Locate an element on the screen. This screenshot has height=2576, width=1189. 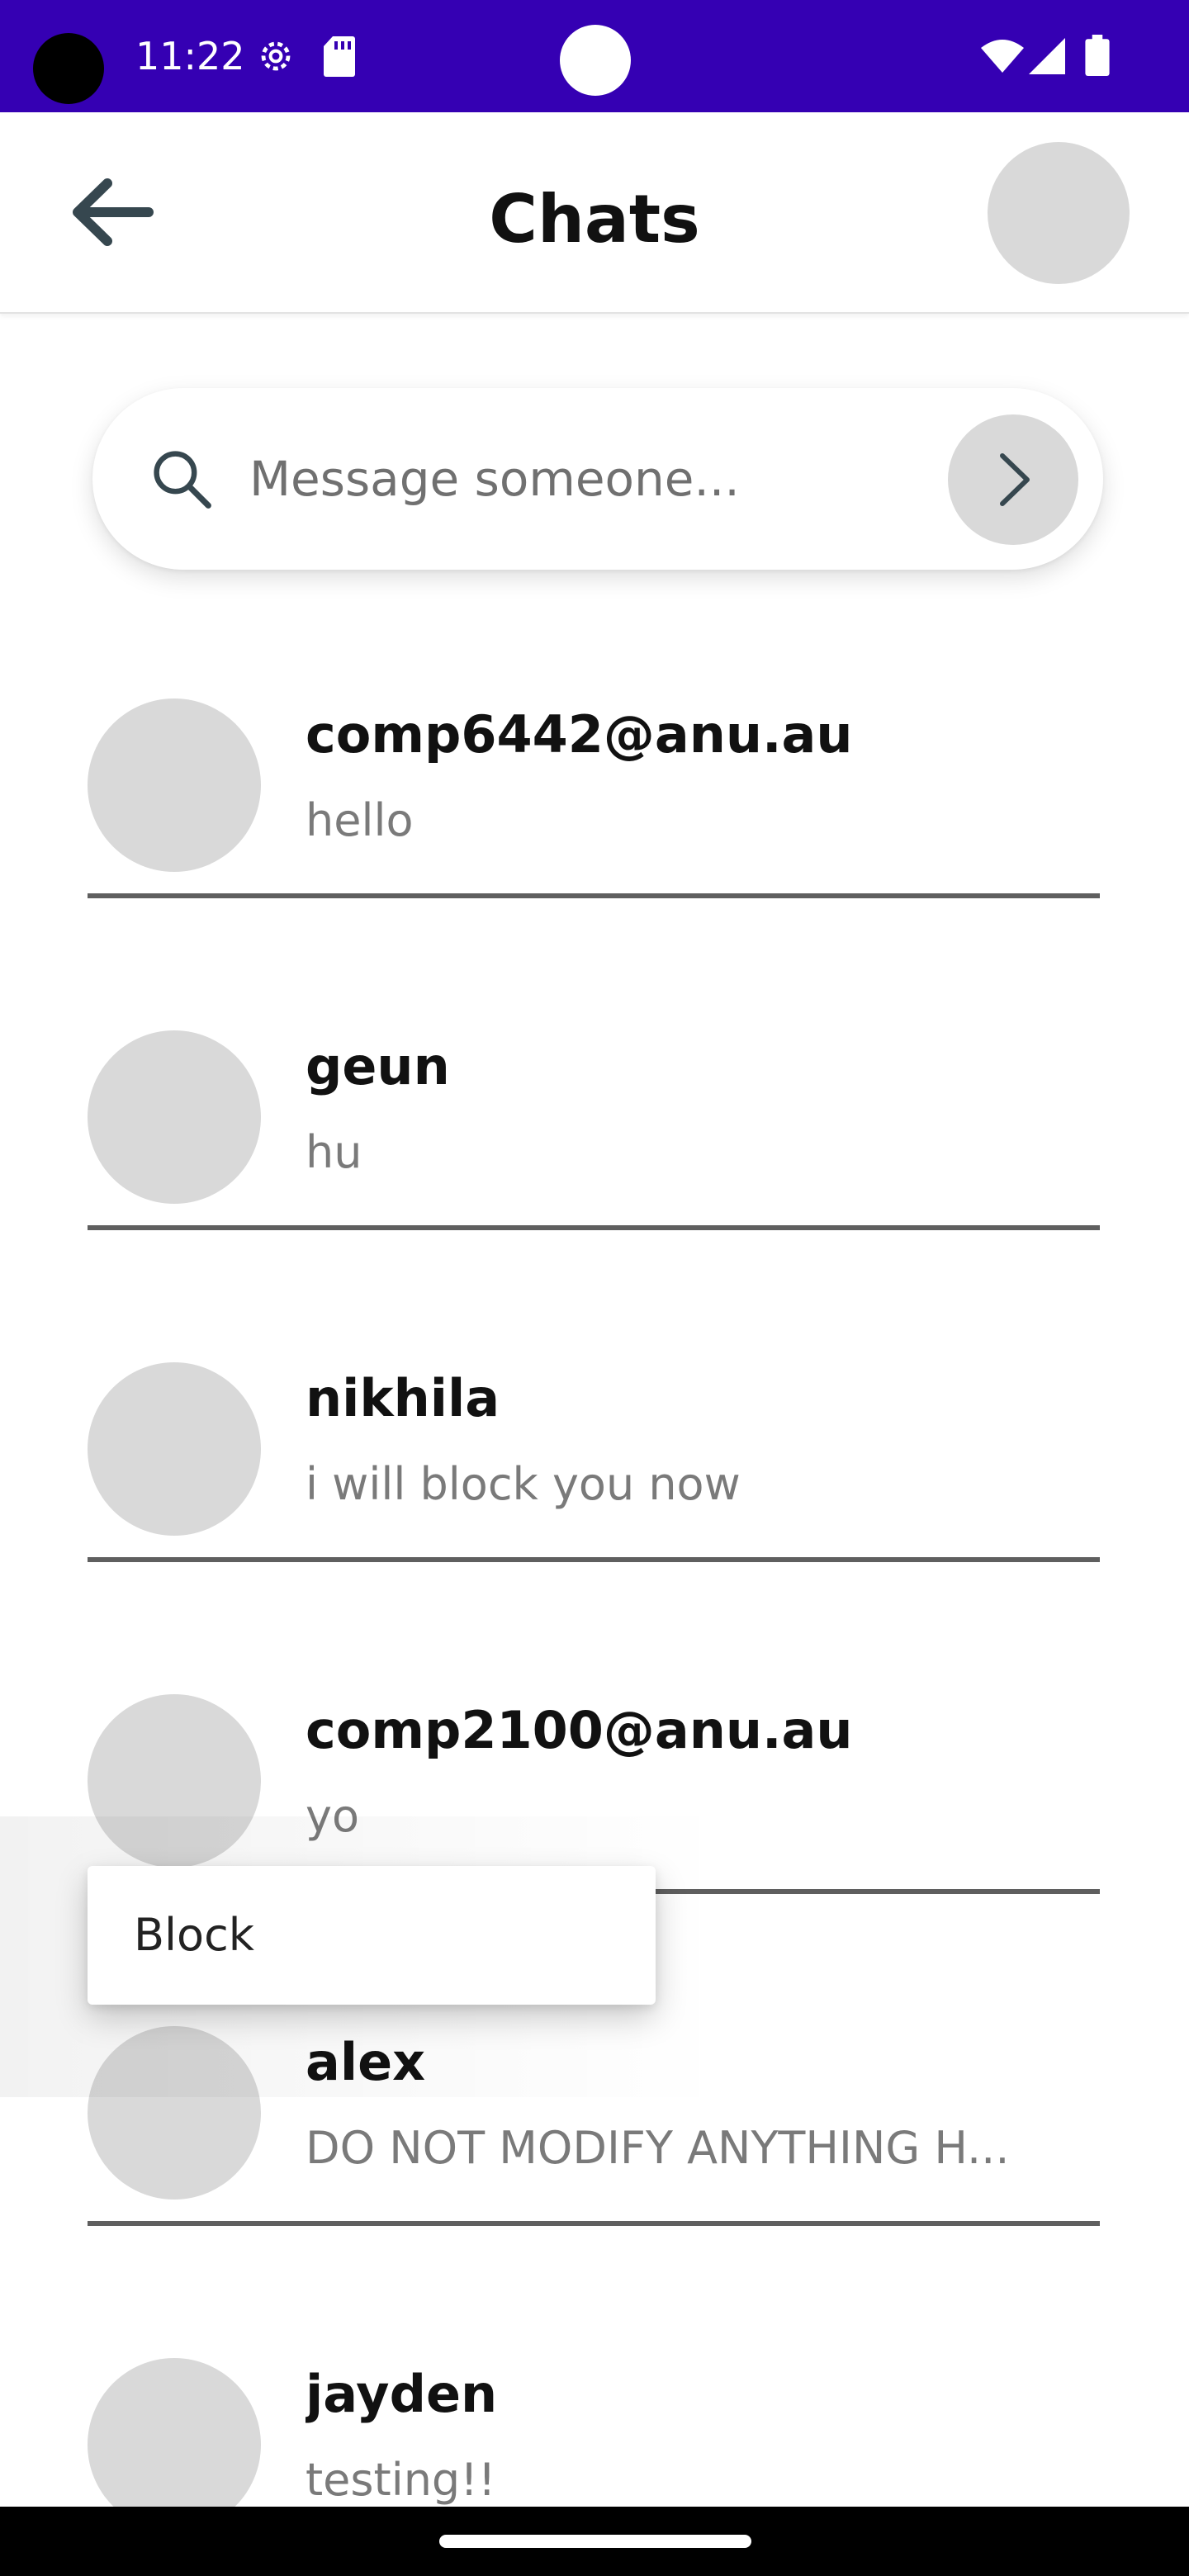
start-chat-button is located at coordinates (1013, 479).